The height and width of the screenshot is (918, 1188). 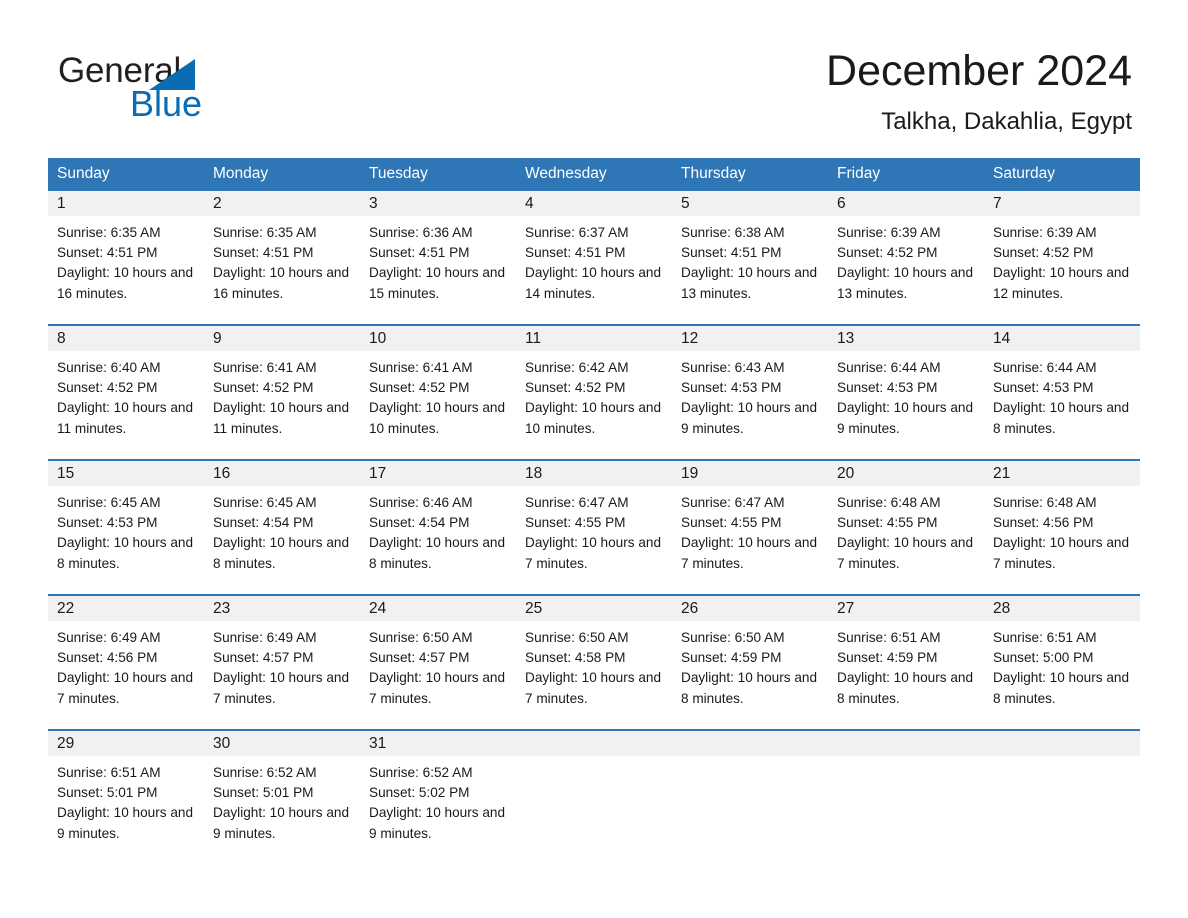 I want to click on day-number: 5, so click(x=685, y=203).